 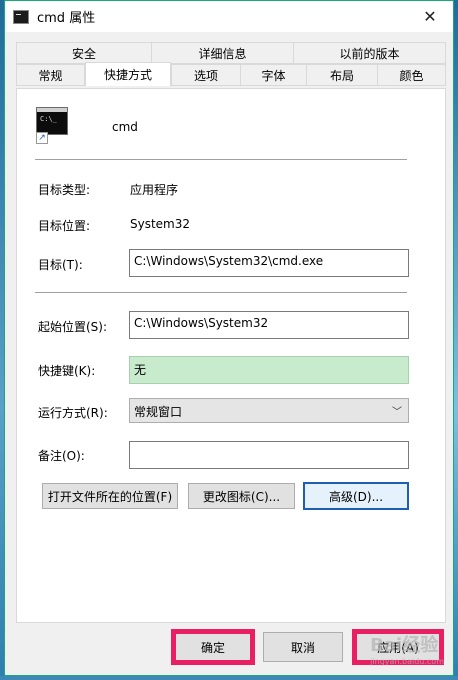 What do you see at coordinates (222, 53) in the screenshot?
I see `tab-details: 详细信息` at bounding box center [222, 53].